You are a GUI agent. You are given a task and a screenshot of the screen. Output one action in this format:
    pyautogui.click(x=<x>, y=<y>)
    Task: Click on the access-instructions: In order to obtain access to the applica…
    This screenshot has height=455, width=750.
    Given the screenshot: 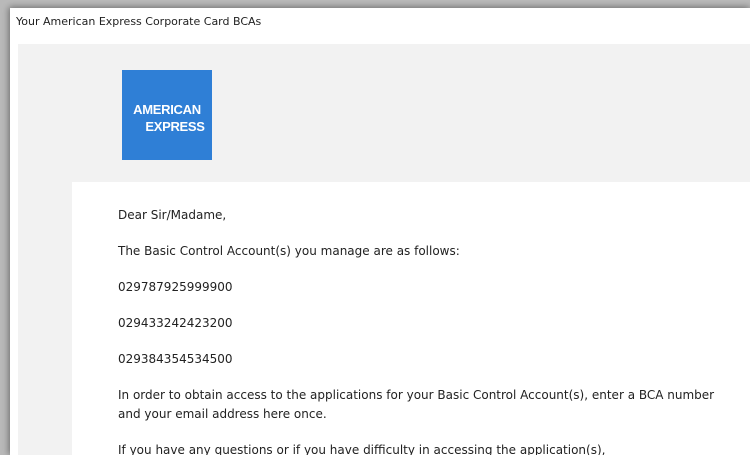 What is the action you would take?
    pyautogui.click(x=416, y=404)
    